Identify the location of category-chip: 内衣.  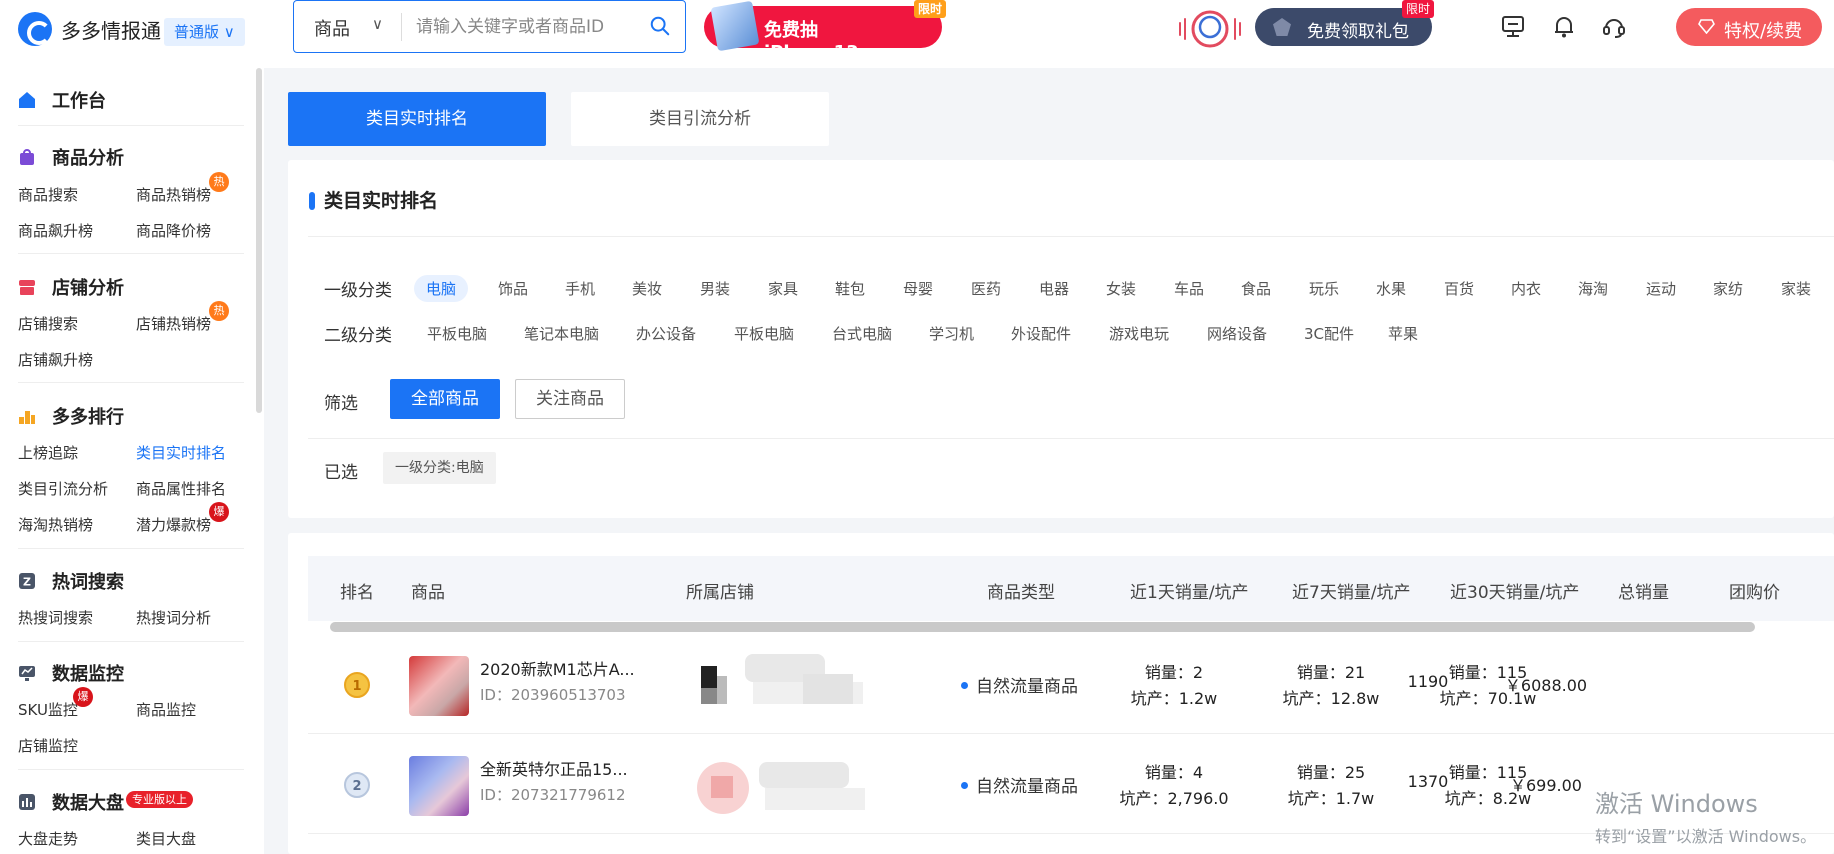
(1526, 288).